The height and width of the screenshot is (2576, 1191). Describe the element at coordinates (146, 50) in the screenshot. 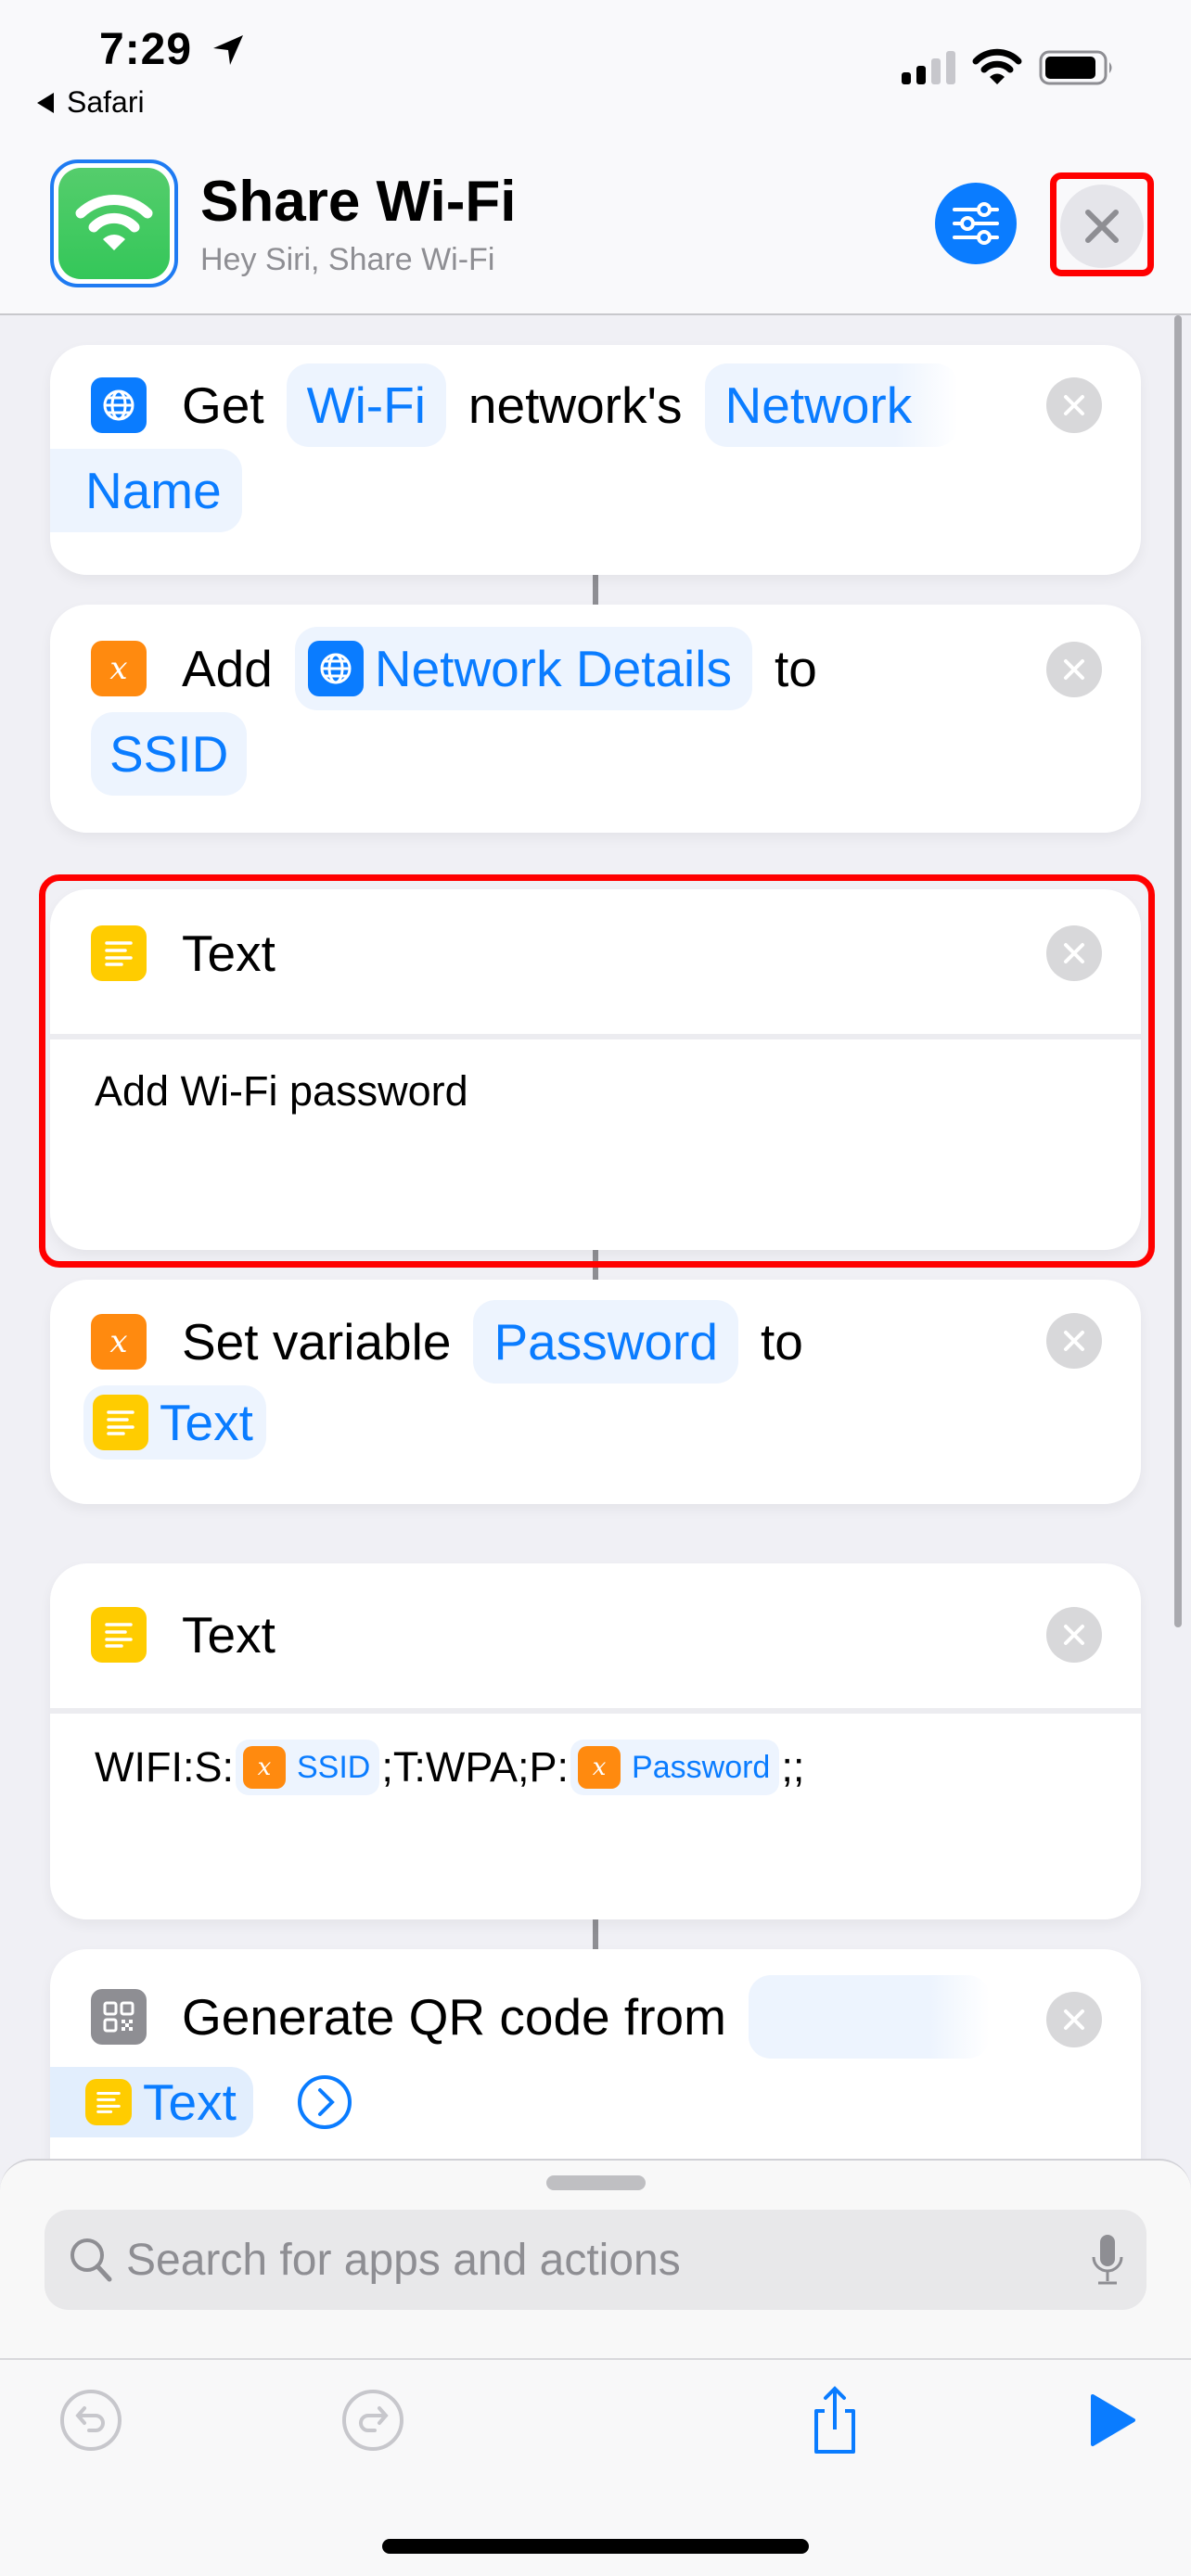

I see `status-time: 7:29` at that location.